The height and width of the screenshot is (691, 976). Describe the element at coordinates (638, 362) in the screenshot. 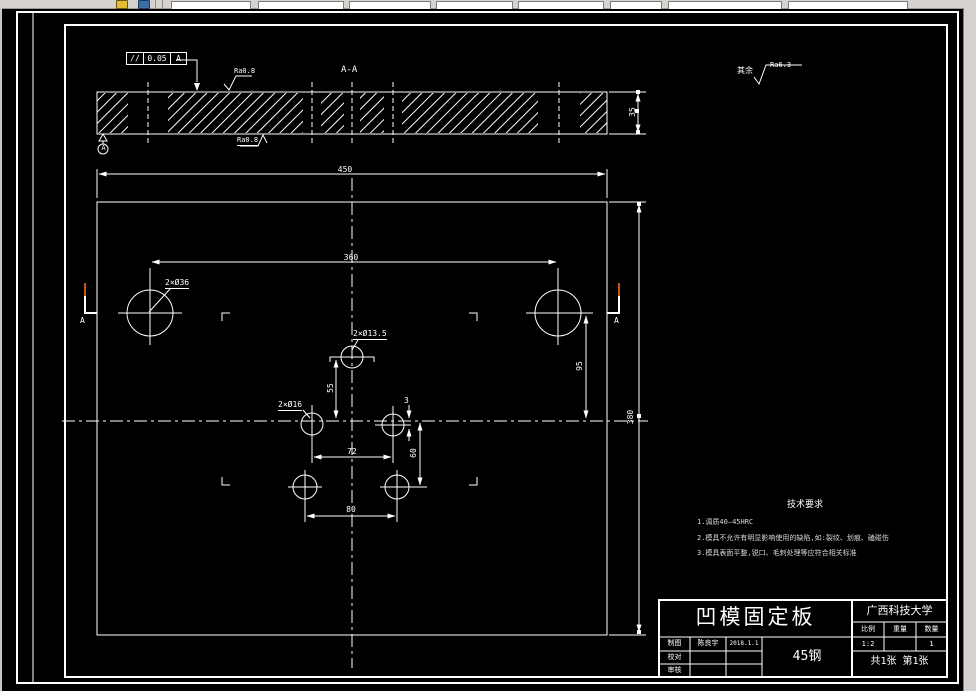

I see `dimension-grips` at that location.